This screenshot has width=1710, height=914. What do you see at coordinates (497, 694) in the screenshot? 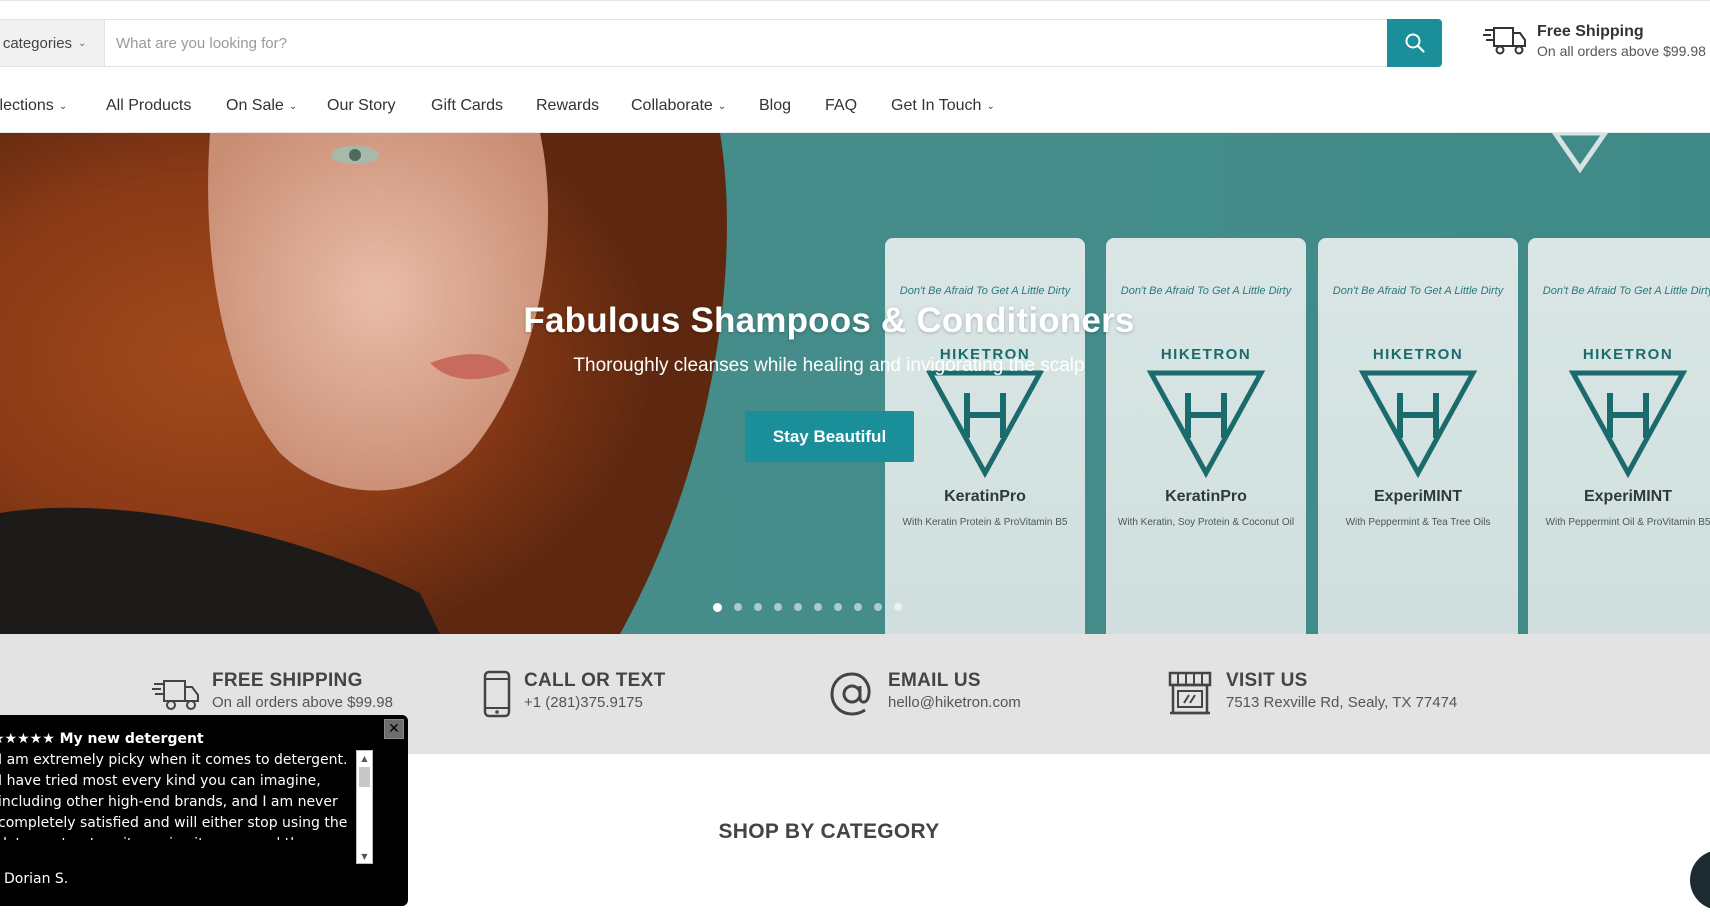
I see `phone-icon` at bounding box center [497, 694].